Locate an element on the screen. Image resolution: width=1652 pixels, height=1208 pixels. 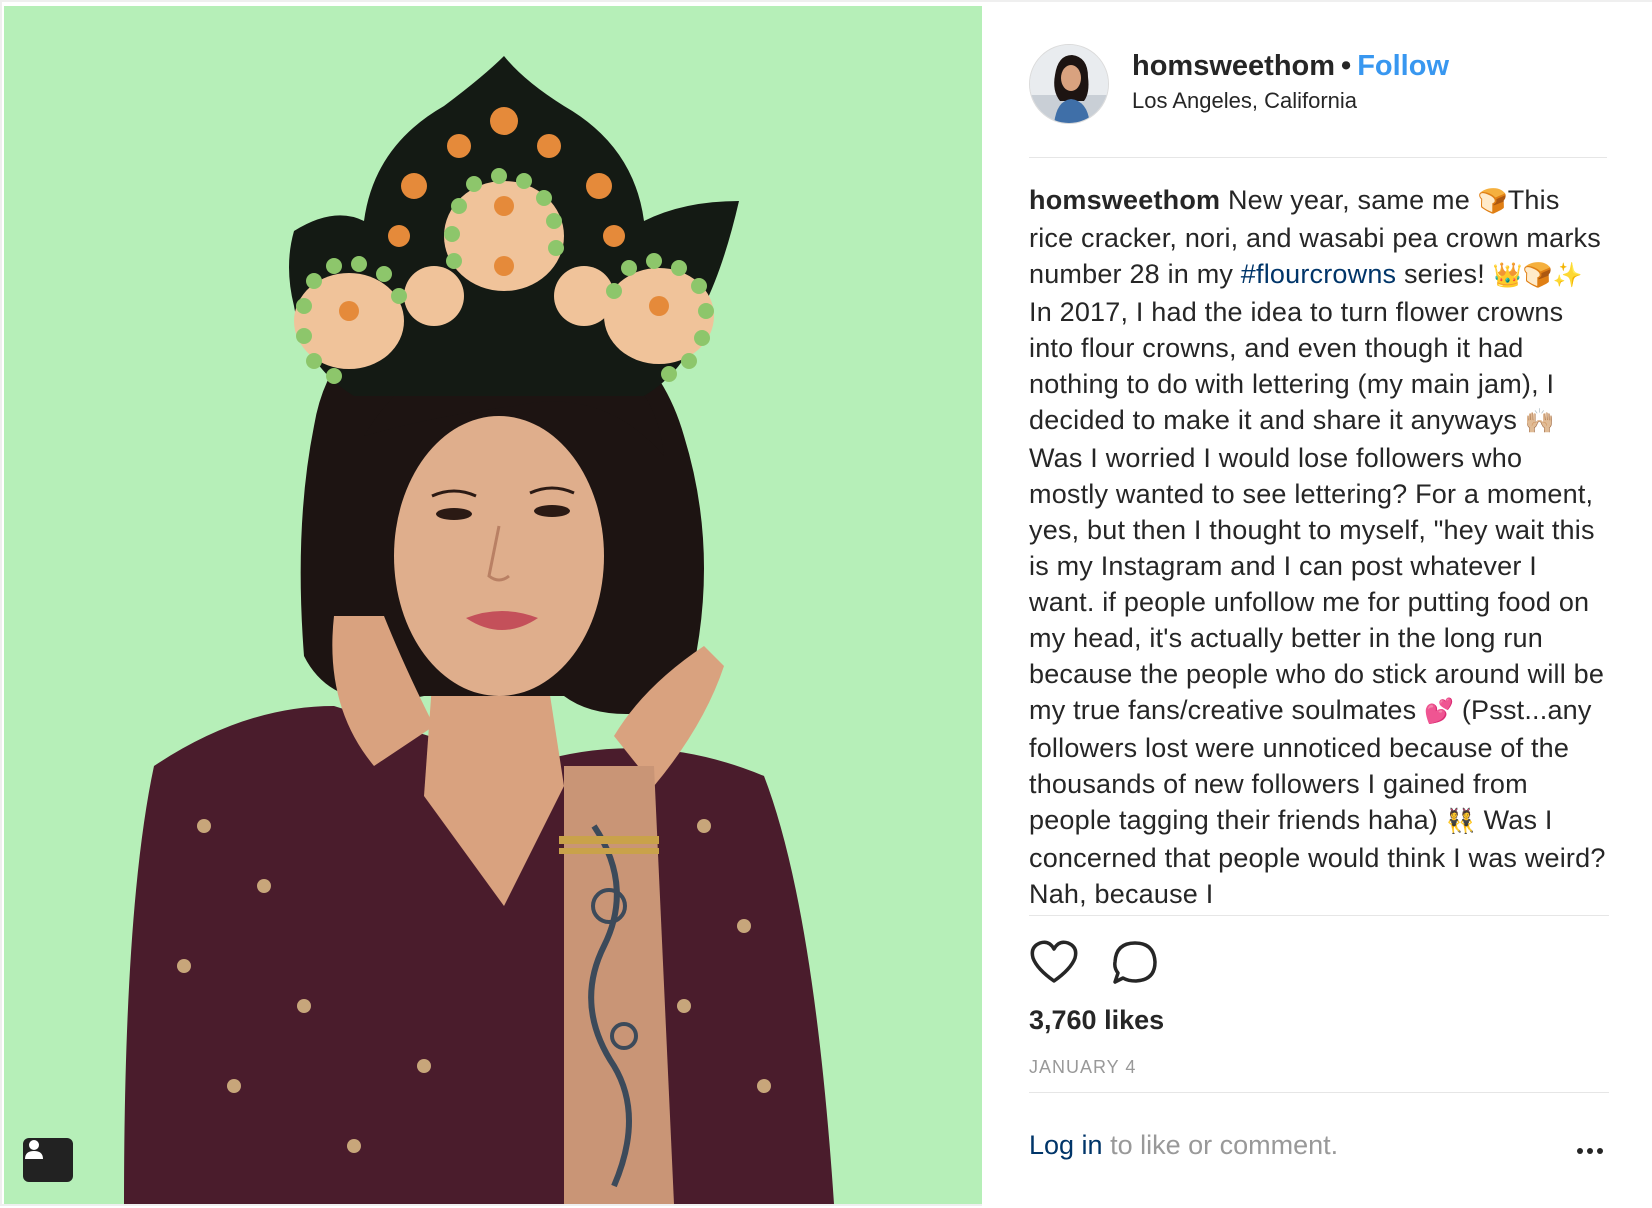
avatar is located at coordinates (1069, 84).